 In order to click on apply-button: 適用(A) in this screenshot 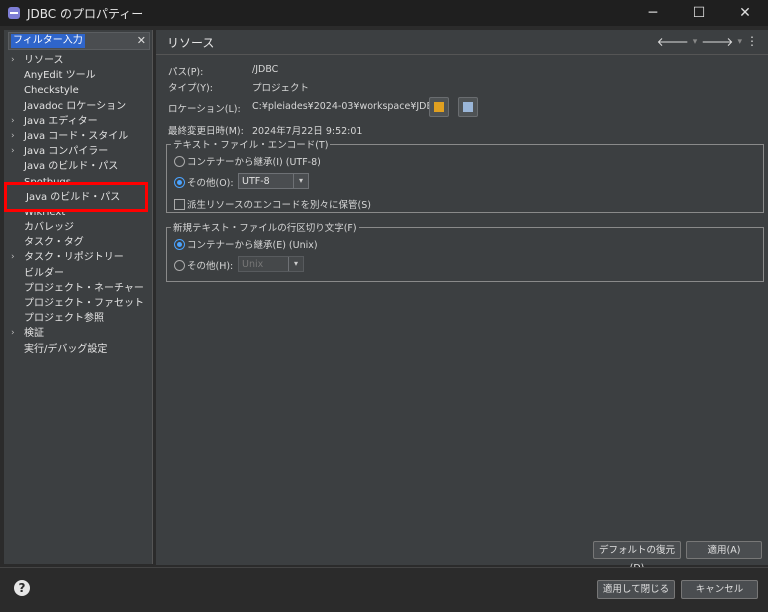, I will do `click(724, 550)`.